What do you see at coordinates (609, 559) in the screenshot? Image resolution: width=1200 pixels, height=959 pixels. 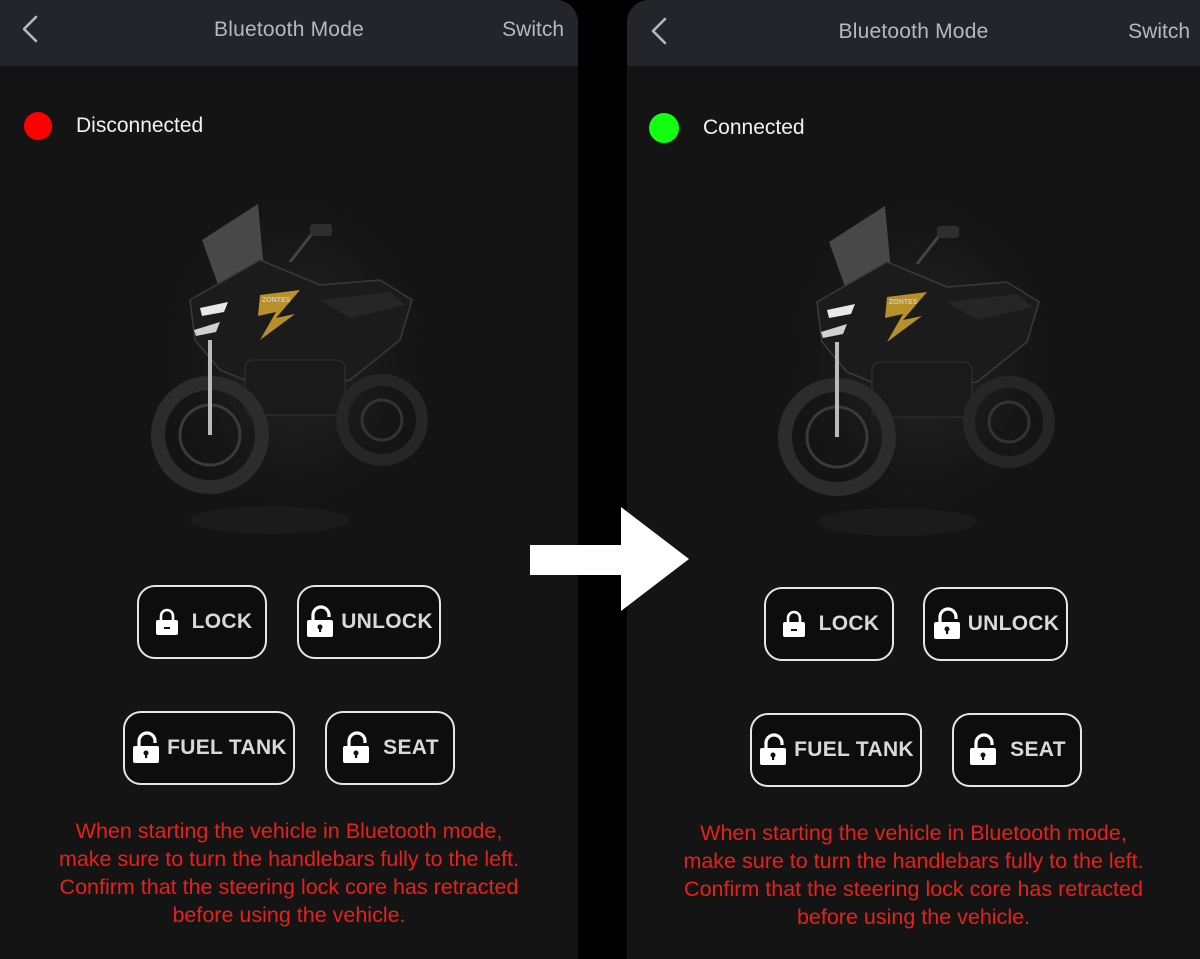 I see `right-arrow-icon` at bounding box center [609, 559].